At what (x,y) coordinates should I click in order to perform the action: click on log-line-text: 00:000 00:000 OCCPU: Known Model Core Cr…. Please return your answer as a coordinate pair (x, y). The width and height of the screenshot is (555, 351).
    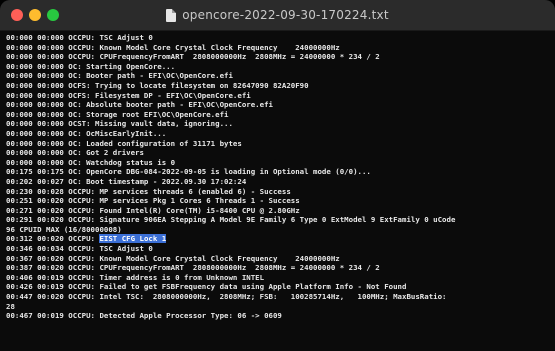
    Looking at the image, I should click on (173, 47).